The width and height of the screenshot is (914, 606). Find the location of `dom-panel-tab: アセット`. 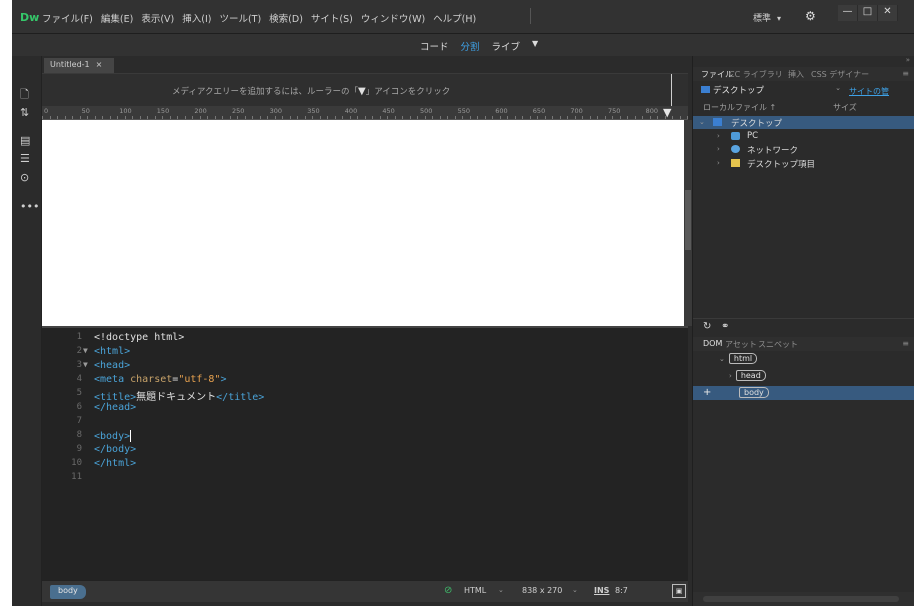

dom-panel-tab: アセット is located at coordinates (741, 344).